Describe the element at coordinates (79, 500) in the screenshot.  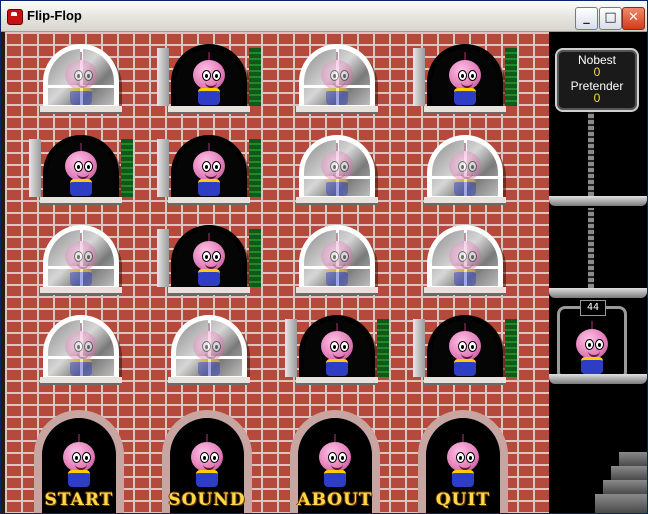
I see `start-button: START` at that location.